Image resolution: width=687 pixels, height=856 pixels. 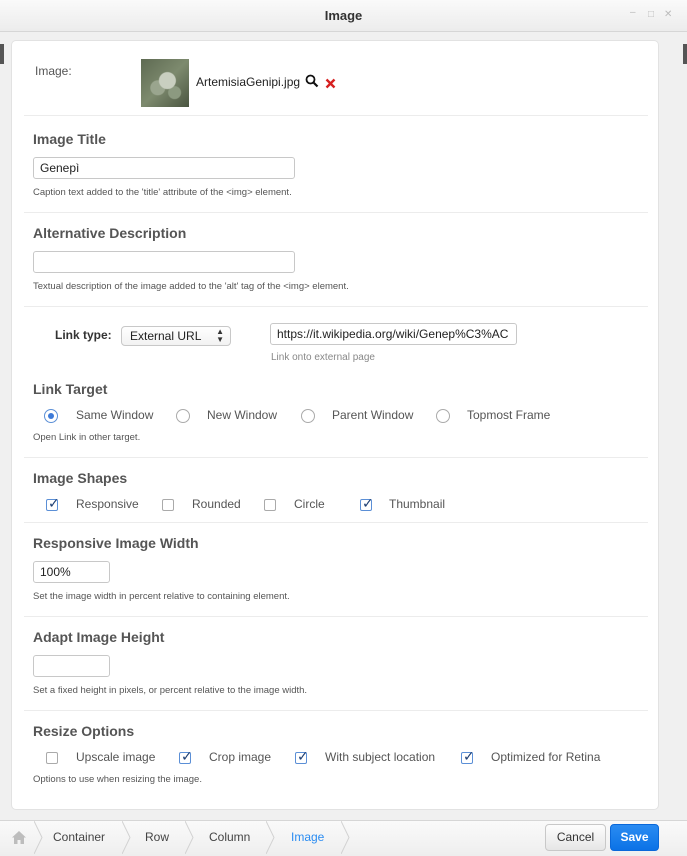 I want to click on breadcrumb-container: Container, so click(x=79, y=837).